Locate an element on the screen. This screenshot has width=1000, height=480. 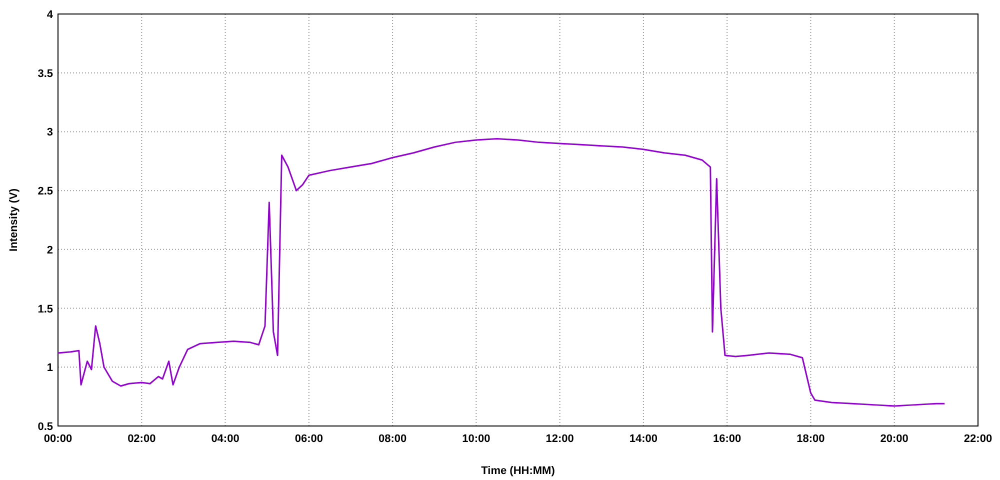
y-tick-label: 1.5 is located at coordinates (45, 309).